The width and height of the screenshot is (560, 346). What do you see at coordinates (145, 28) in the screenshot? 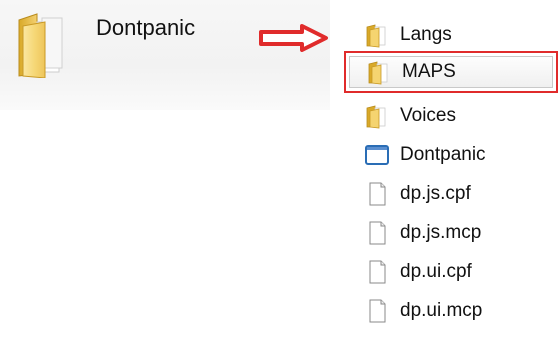
I see `parent-folder-name: Dontpanic` at bounding box center [145, 28].